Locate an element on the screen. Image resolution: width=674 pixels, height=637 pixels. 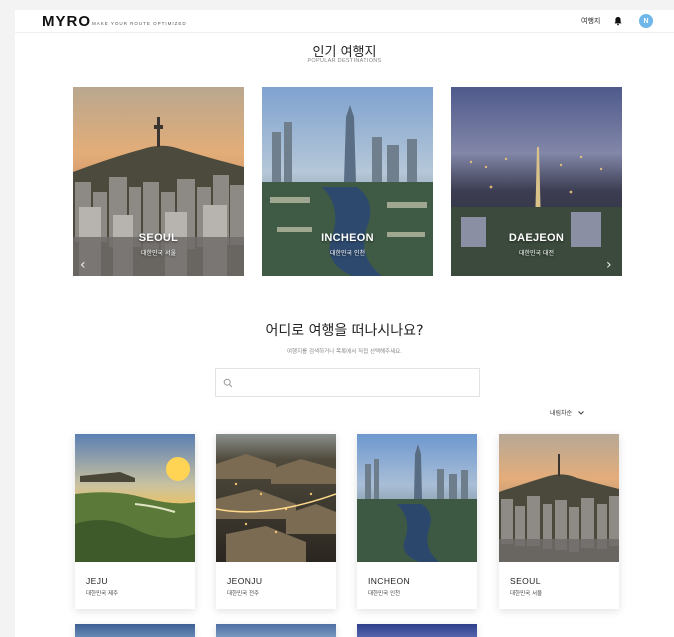
popular-card-region: 대한민국 인천 is located at coordinates (347, 253).